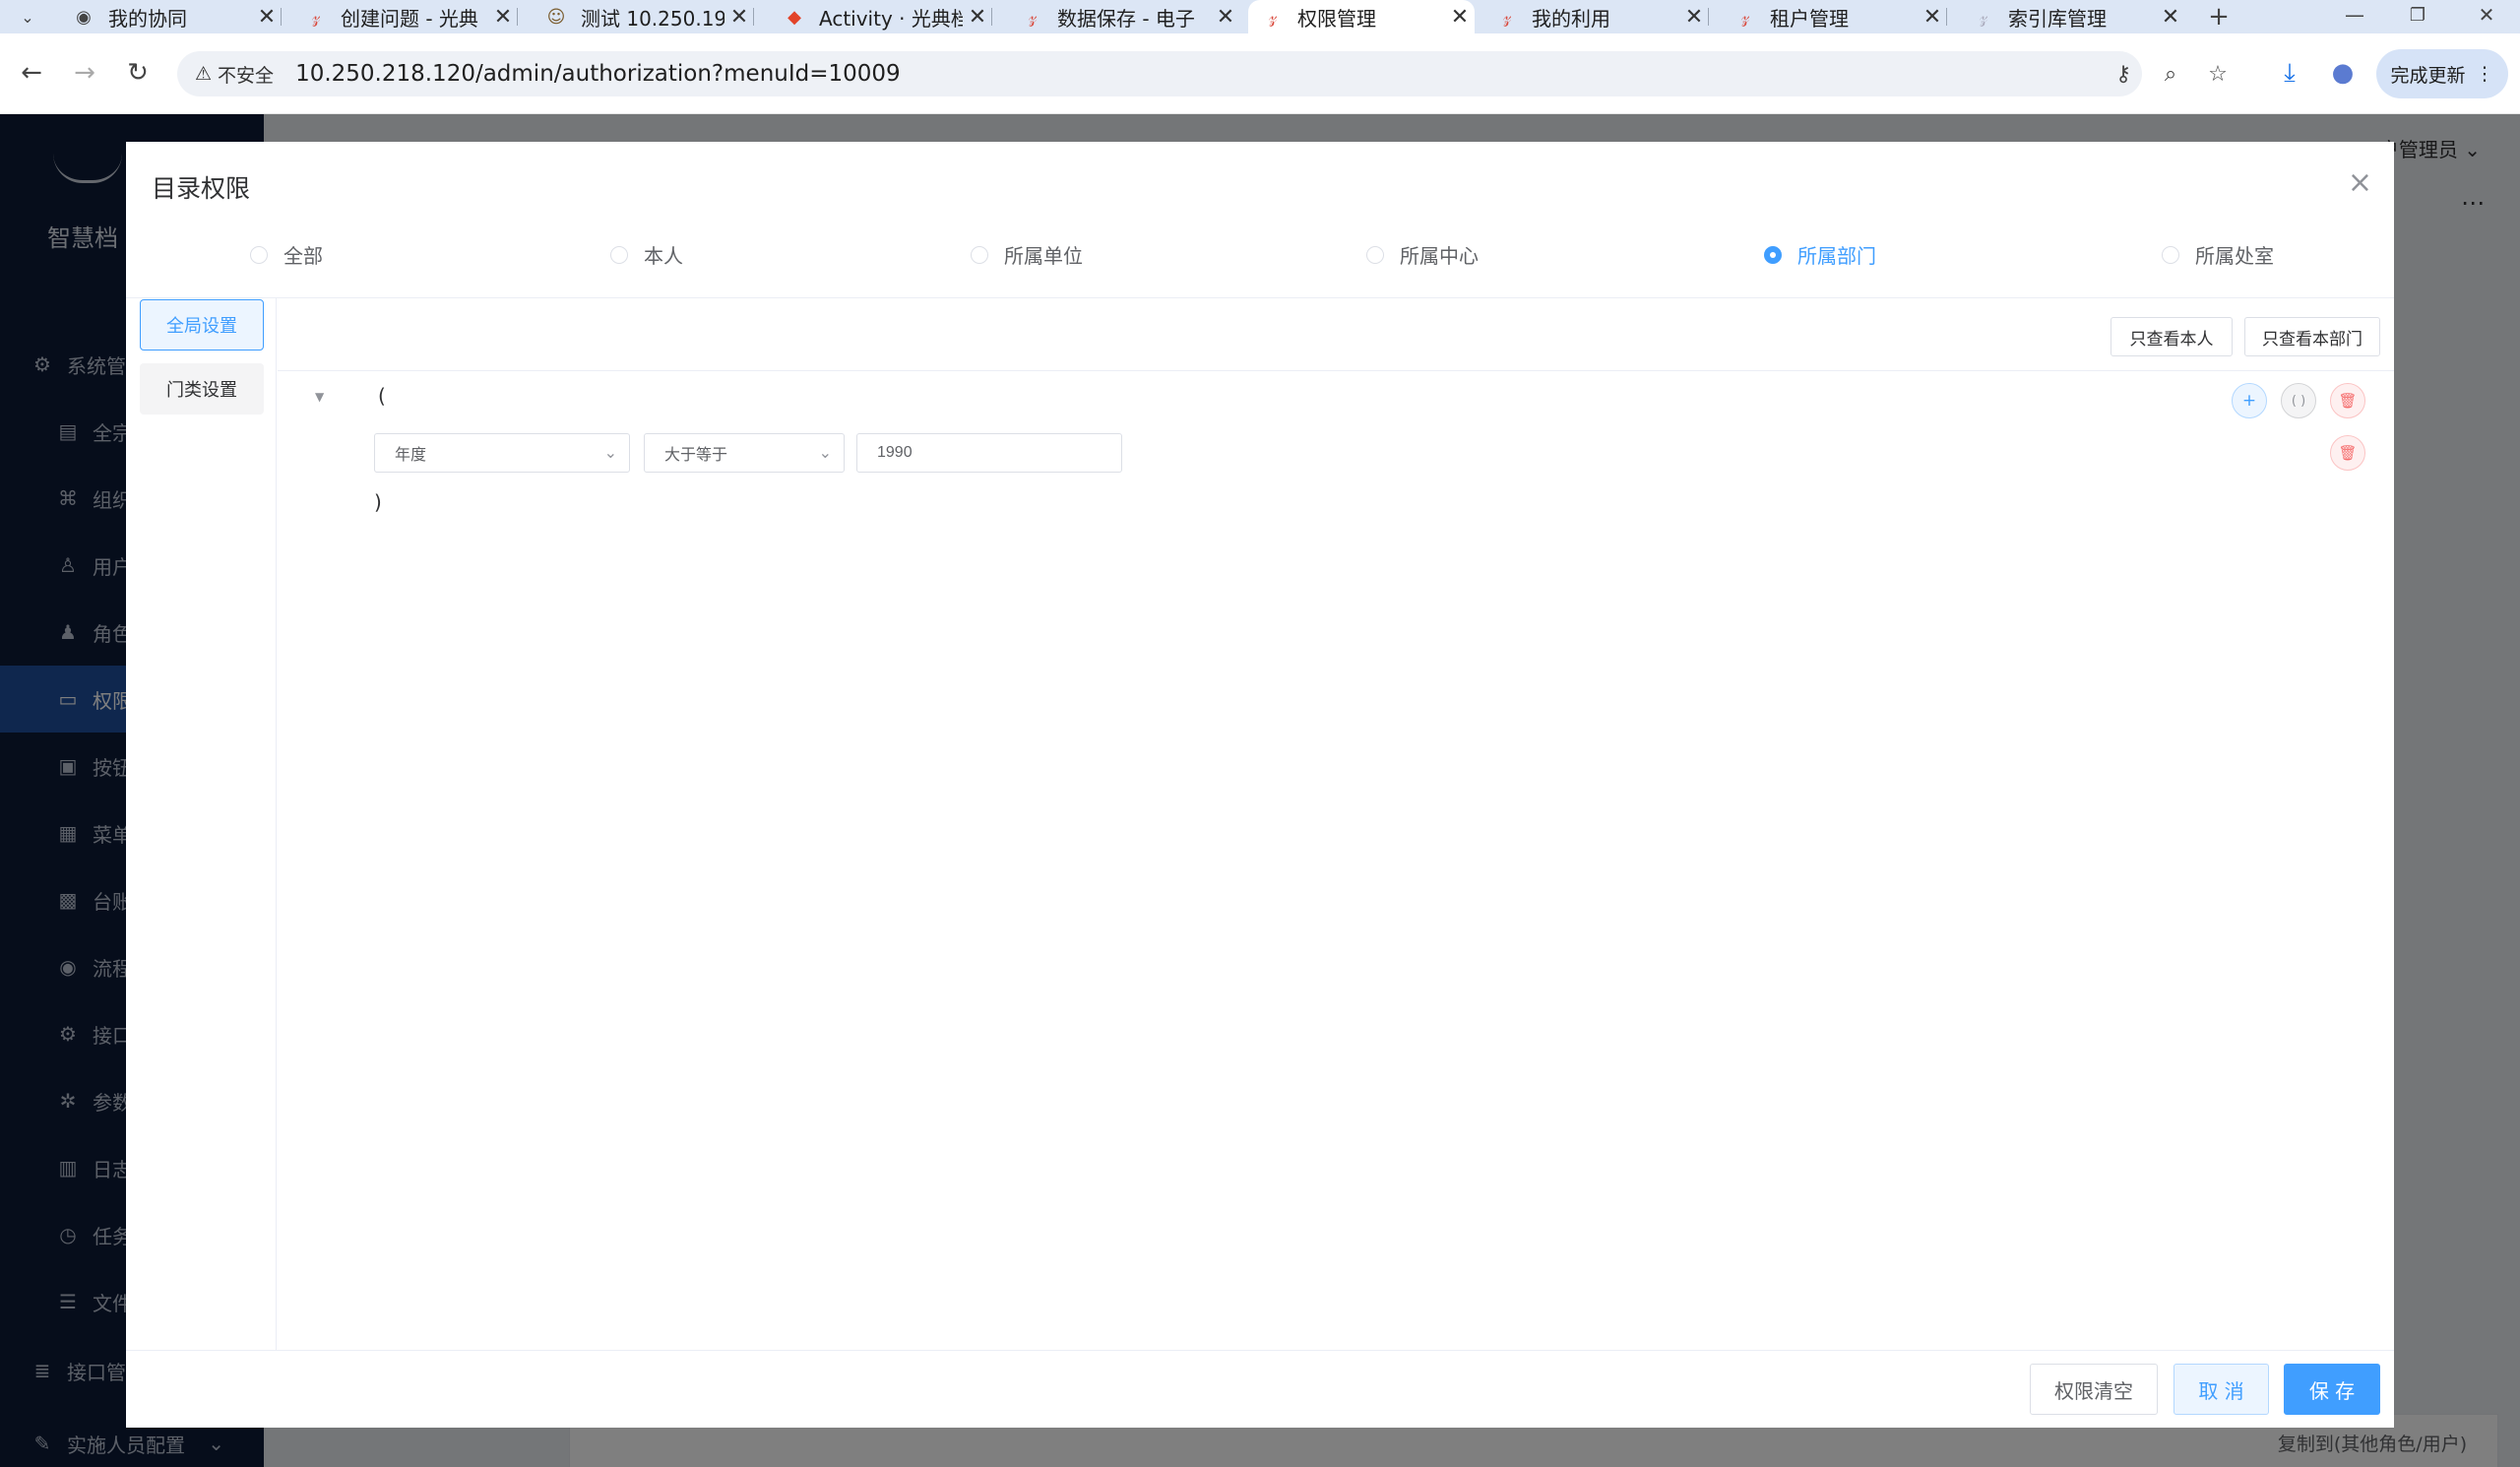 The width and height of the screenshot is (2520, 1467). I want to click on browser-tab: ◆ Activity · 光典档 ✕, so click(881, 16).